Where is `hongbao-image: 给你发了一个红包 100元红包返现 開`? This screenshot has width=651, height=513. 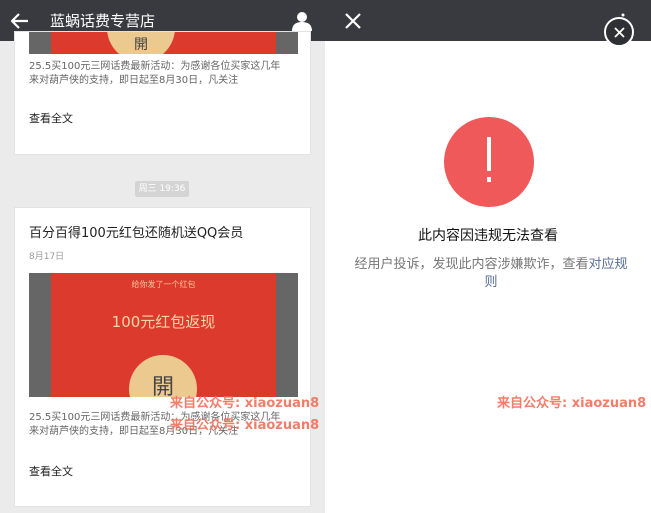 hongbao-image: 给你发了一个红包 100元红包返现 開 is located at coordinates (163, 335).